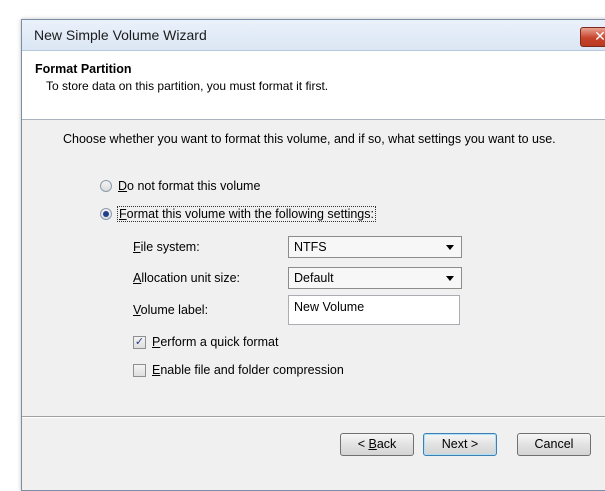 The image size is (605, 491). I want to click on radio-no-format: Do not format this volume, so click(180, 186).